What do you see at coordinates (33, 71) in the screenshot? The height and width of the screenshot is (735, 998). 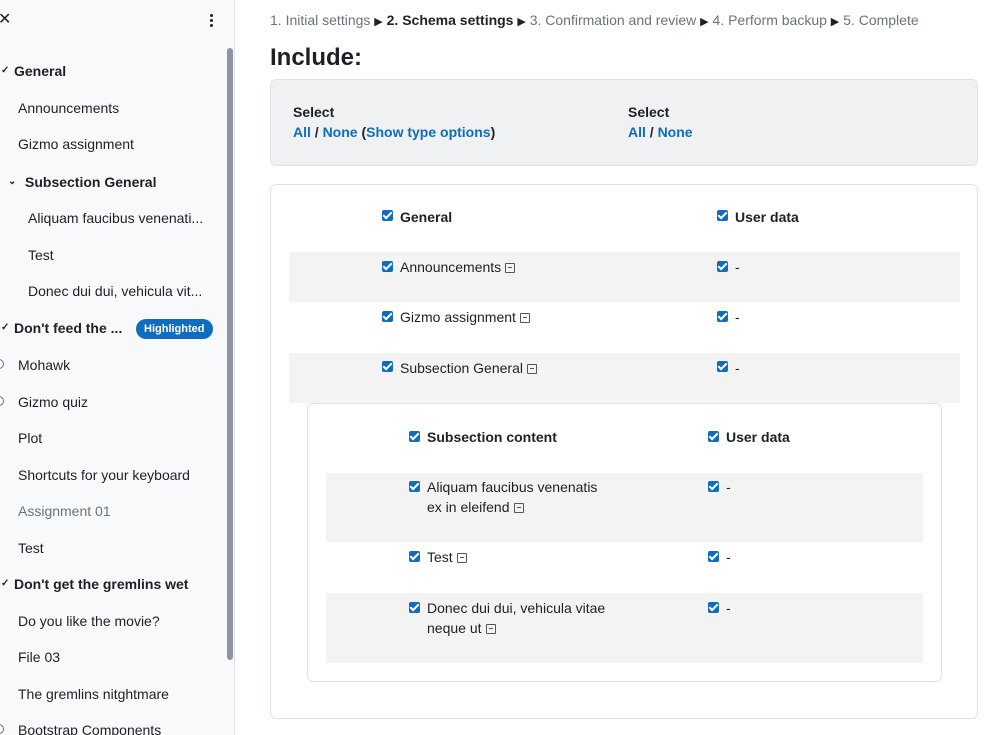 I see `sidebar-section-general: ✓ General` at bounding box center [33, 71].